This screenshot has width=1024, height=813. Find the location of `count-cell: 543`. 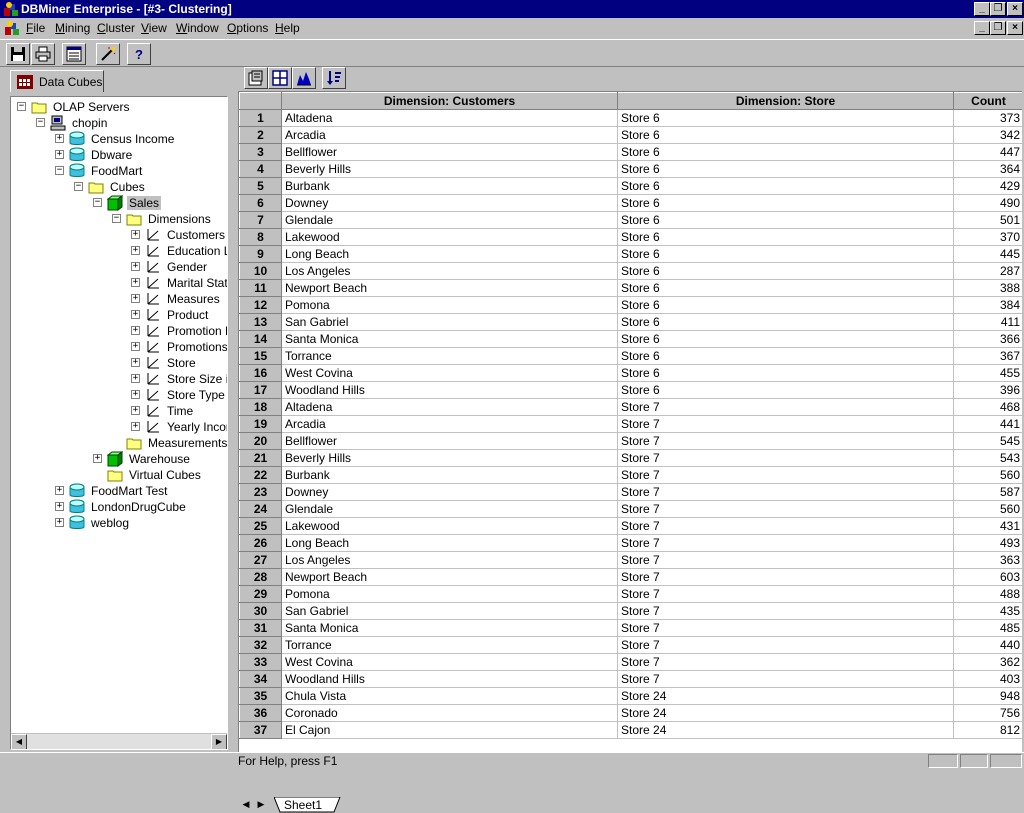

count-cell: 543 is located at coordinates (987, 458).